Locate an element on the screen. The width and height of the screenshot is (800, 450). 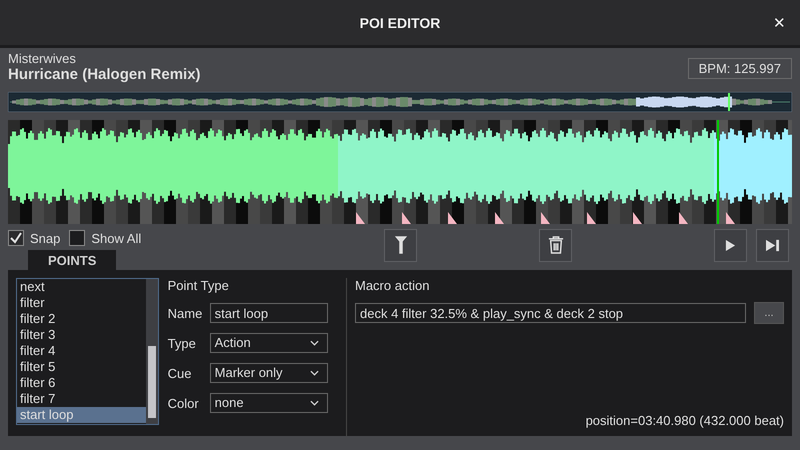
input-field: deck 4 filter 32.5% & play_sync & deck 2 stop is located at coordinates (550, 313).